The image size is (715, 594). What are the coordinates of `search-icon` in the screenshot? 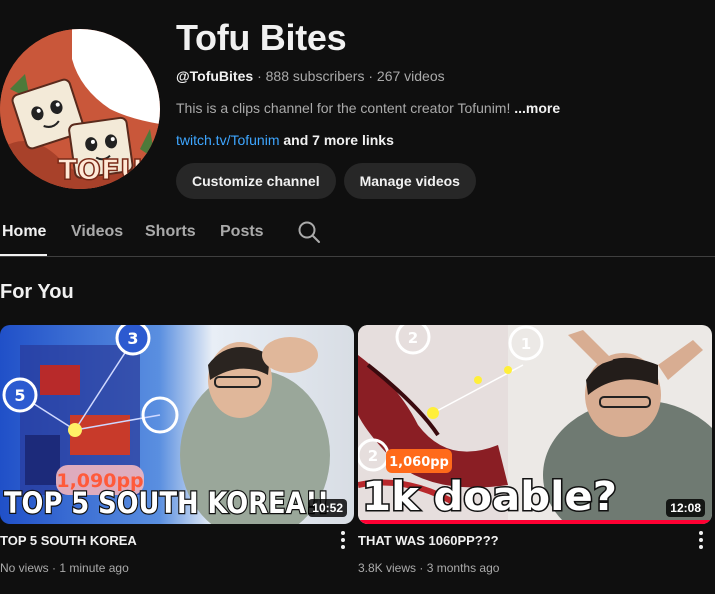 It's located at (309, 232).